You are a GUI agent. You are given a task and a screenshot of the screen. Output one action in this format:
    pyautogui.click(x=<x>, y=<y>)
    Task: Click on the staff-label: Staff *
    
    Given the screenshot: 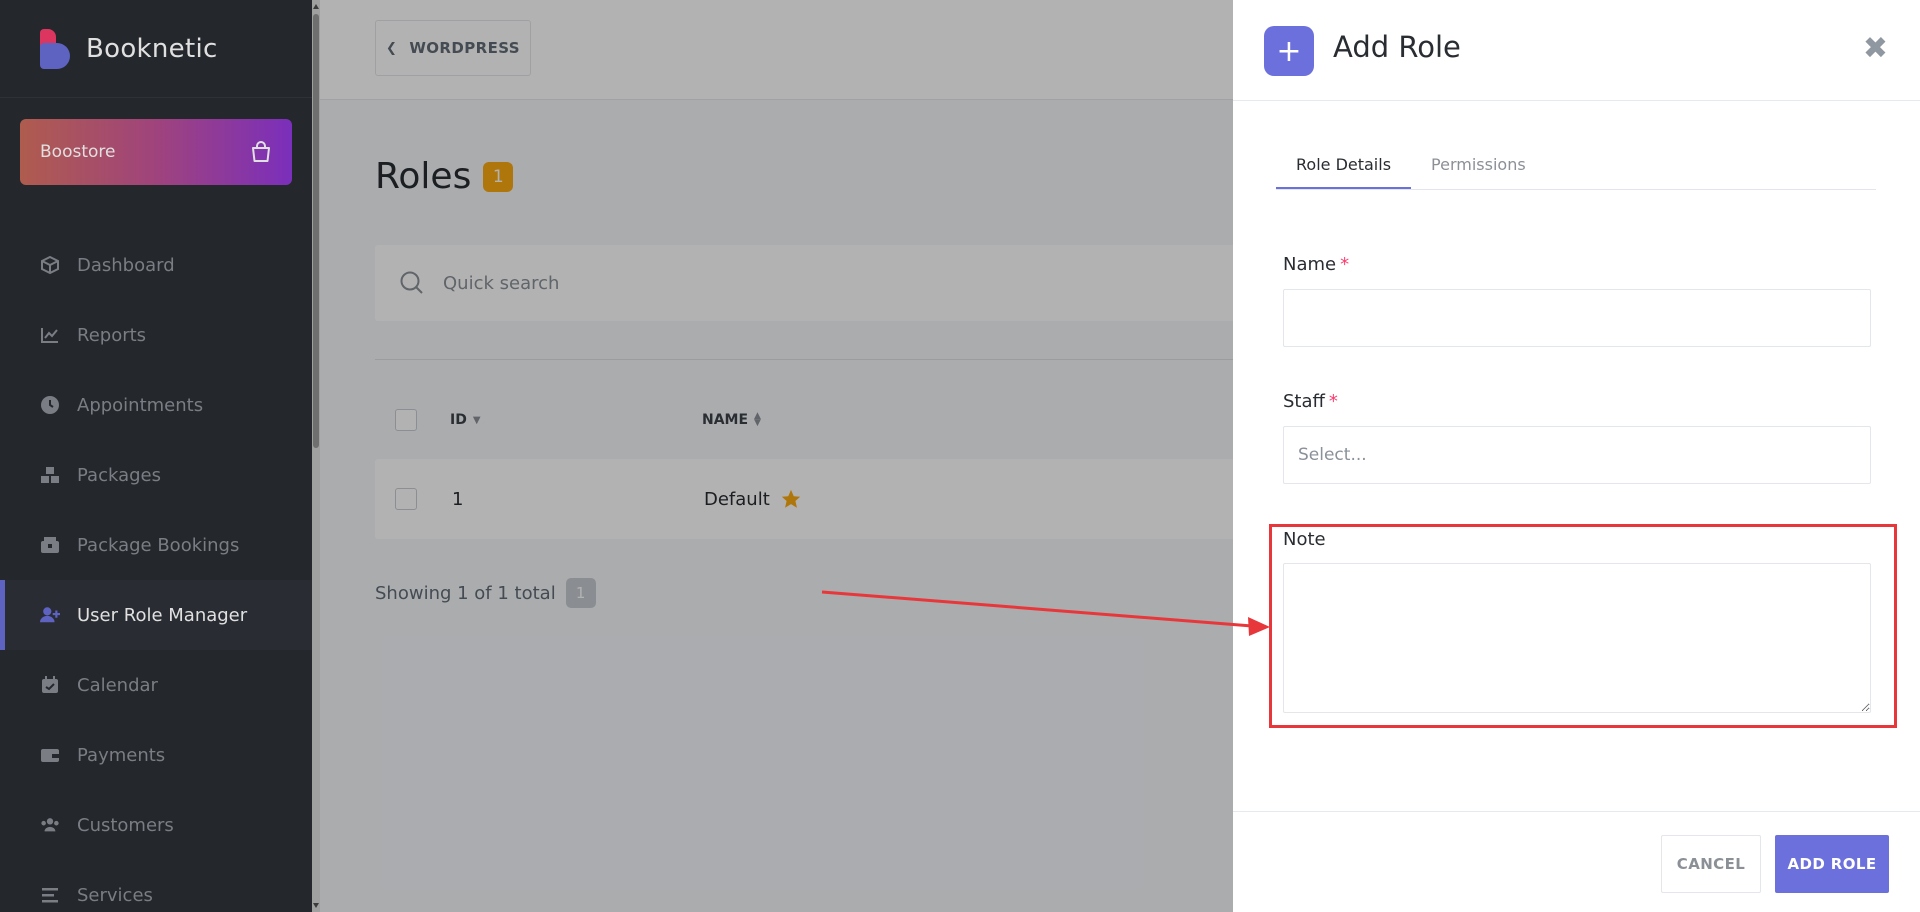 What is the action you would take?
    pyautogui.click(x=1310, y=401)
    